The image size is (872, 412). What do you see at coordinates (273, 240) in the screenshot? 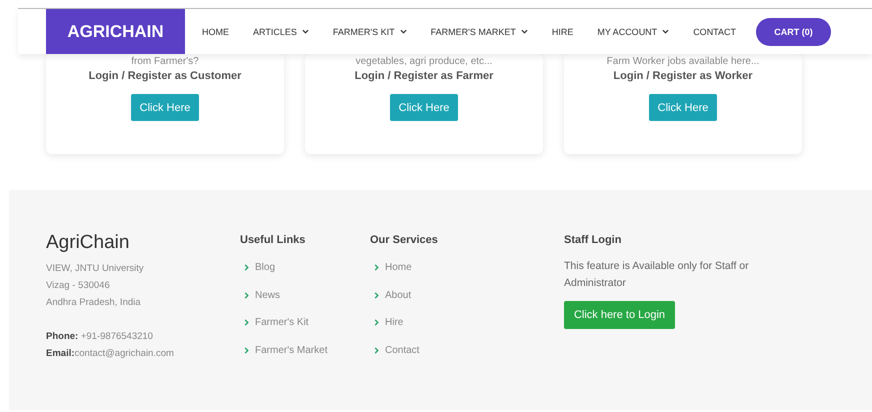
I see `column-title: Useful Links` at bounding box center [273, 240].